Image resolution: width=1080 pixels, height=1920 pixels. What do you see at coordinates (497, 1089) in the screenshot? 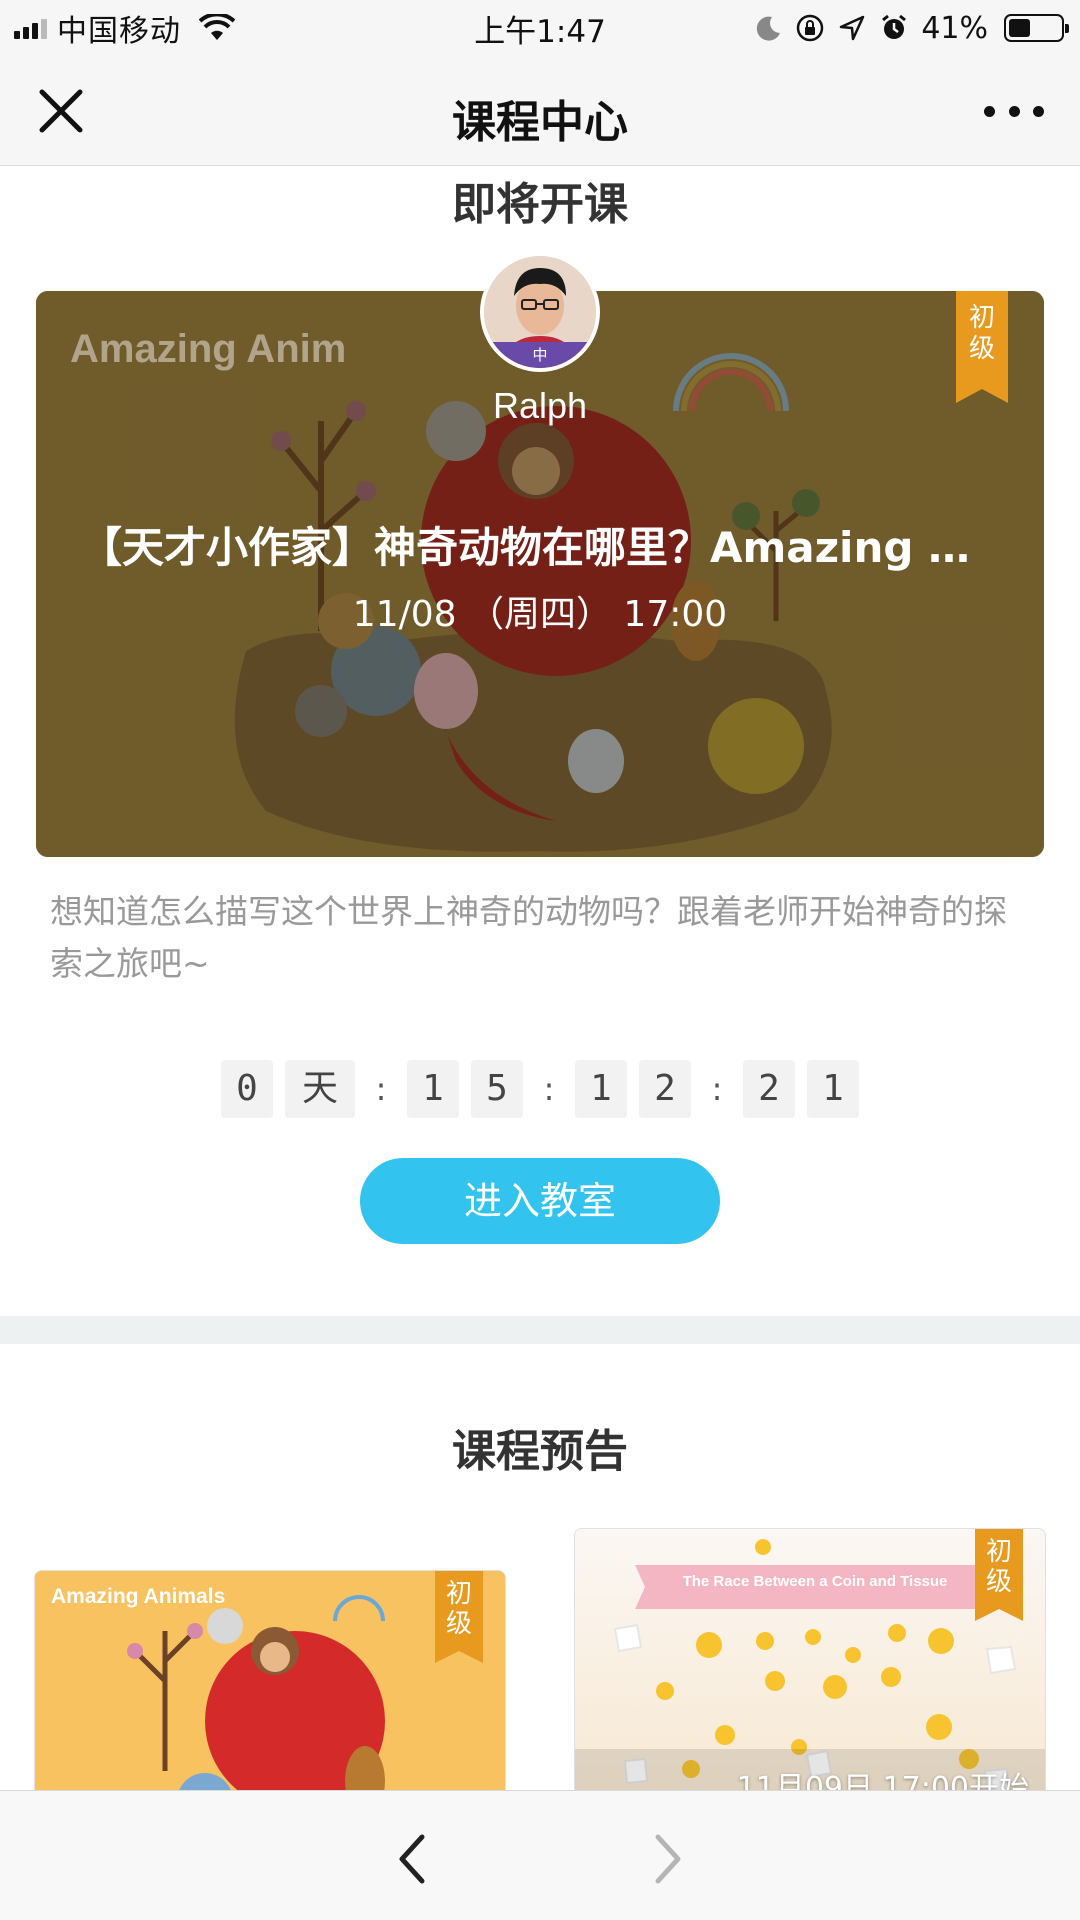
I see `countdown-hour-digit: 5` at bounding box center [497, 1089].